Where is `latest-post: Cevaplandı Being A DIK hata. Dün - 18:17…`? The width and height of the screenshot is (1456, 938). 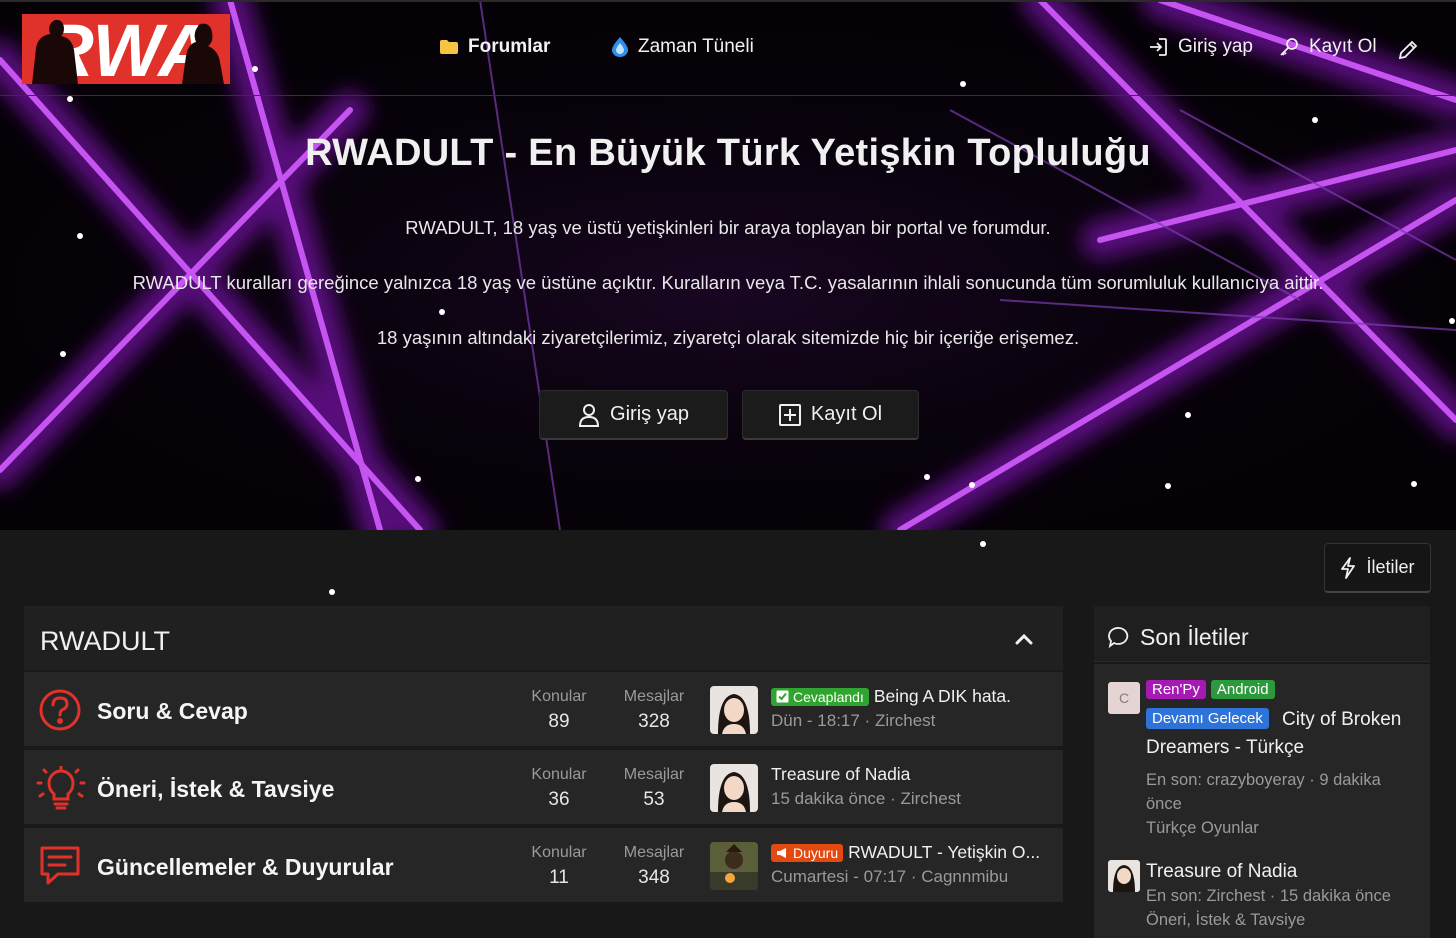 latest-post: Cevaplandı Being A DIK hata. Dün - 18:17… is located at coordinates (916, 708).